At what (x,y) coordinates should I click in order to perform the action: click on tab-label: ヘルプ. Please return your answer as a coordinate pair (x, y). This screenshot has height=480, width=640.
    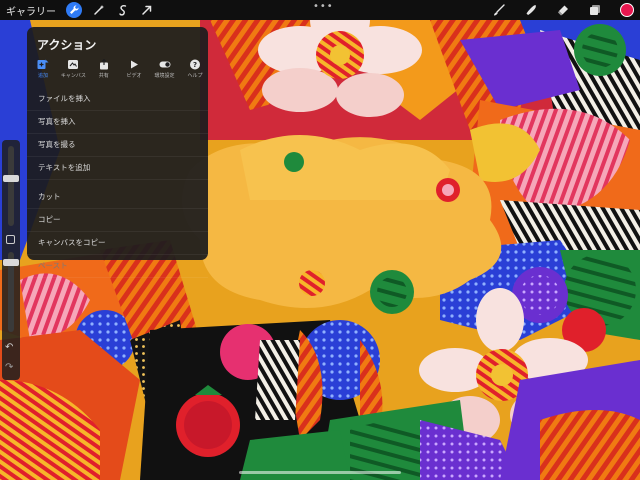
    Looking at the image, I should click on (195, 76).